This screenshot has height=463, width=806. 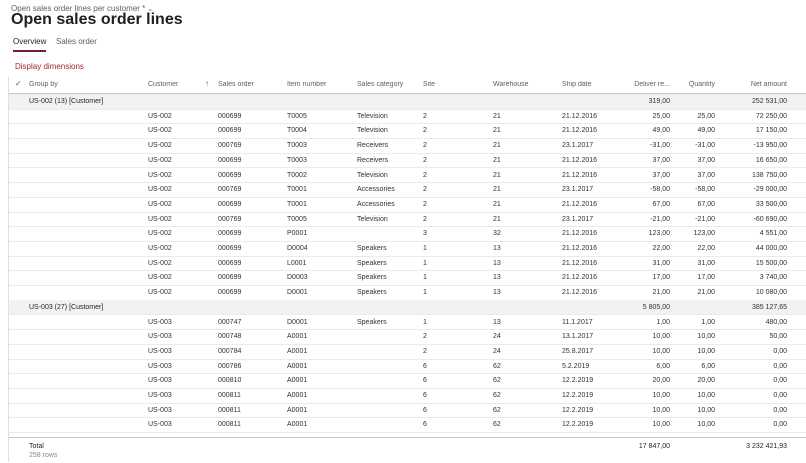 I want to click on sales-category-cell: Accessories, so click(x=376, y=204).